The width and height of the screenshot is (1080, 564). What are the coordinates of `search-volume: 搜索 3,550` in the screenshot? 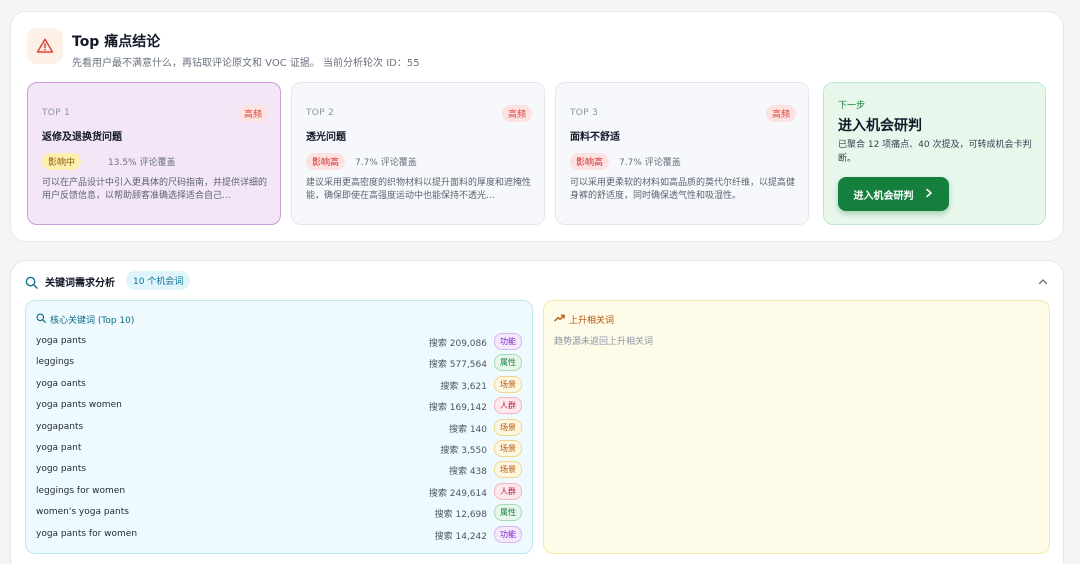 It's located at (463, 451).